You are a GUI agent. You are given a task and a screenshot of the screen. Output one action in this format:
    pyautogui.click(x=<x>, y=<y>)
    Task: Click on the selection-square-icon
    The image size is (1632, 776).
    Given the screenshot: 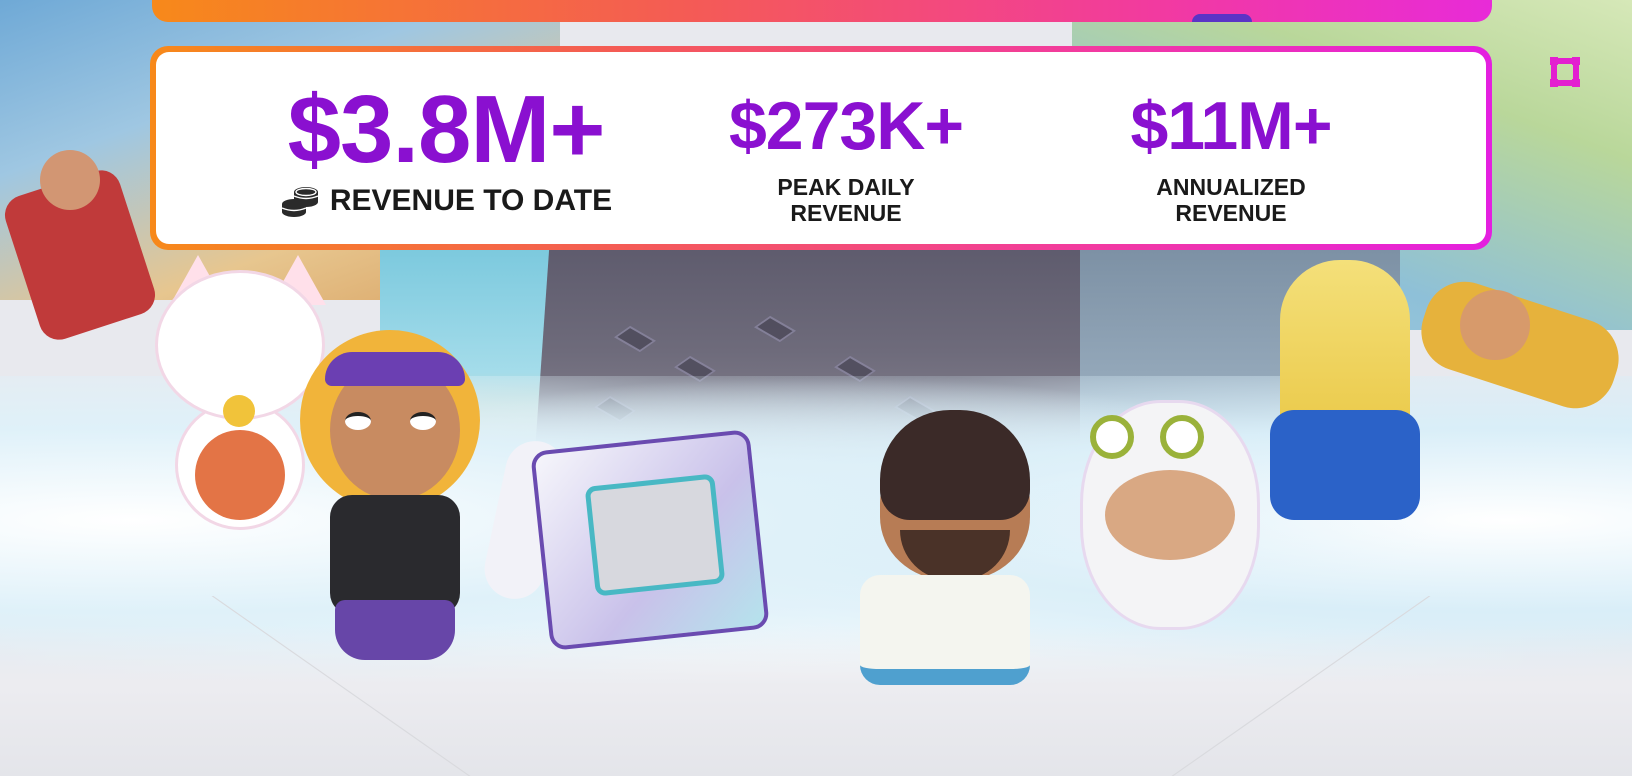 What is the action you would take?
    pyautogui.click(x=1565, y=72)
    